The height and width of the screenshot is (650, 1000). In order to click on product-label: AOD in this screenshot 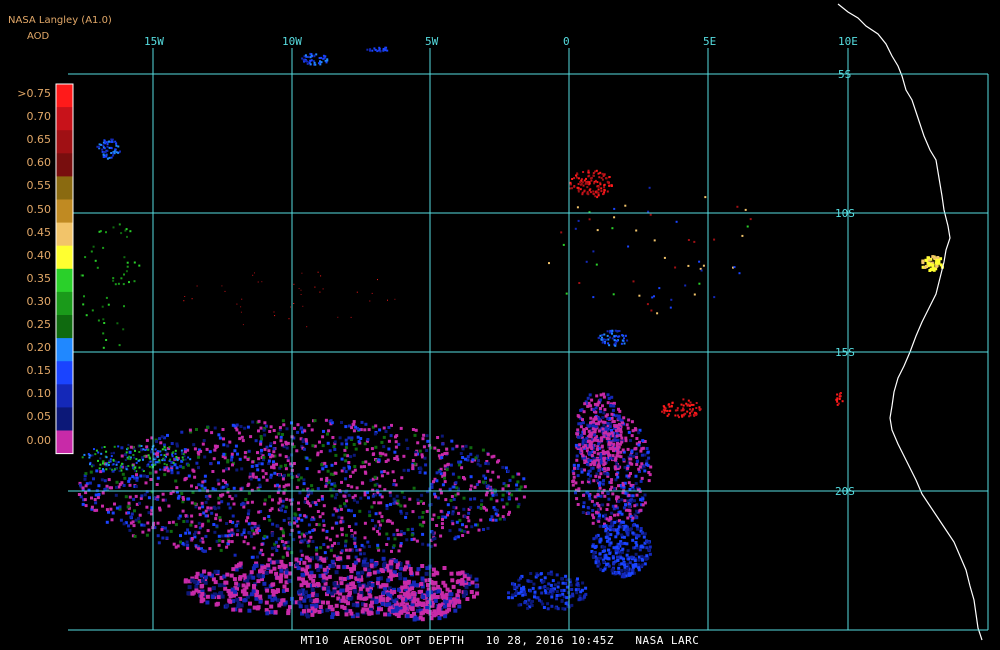, I will do `click(38, 36)`.